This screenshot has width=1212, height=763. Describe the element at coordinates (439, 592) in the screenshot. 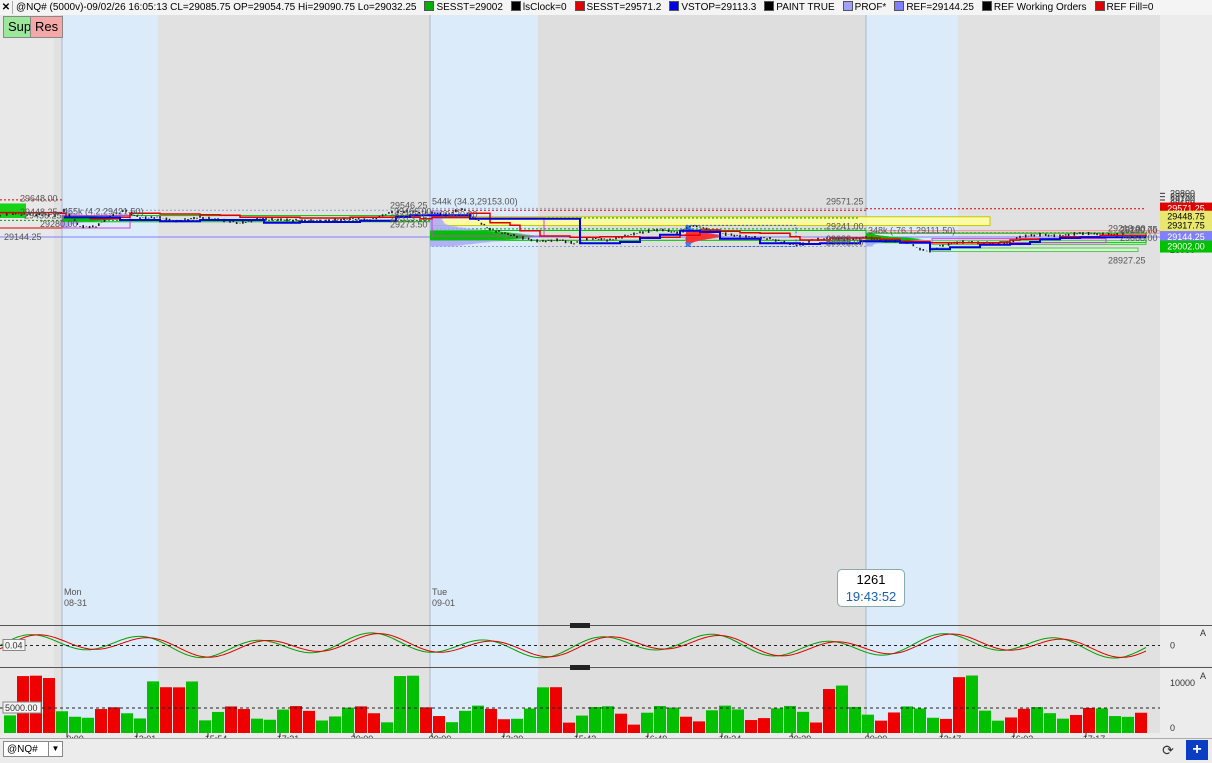

I see `day-label: Tue` at that location.